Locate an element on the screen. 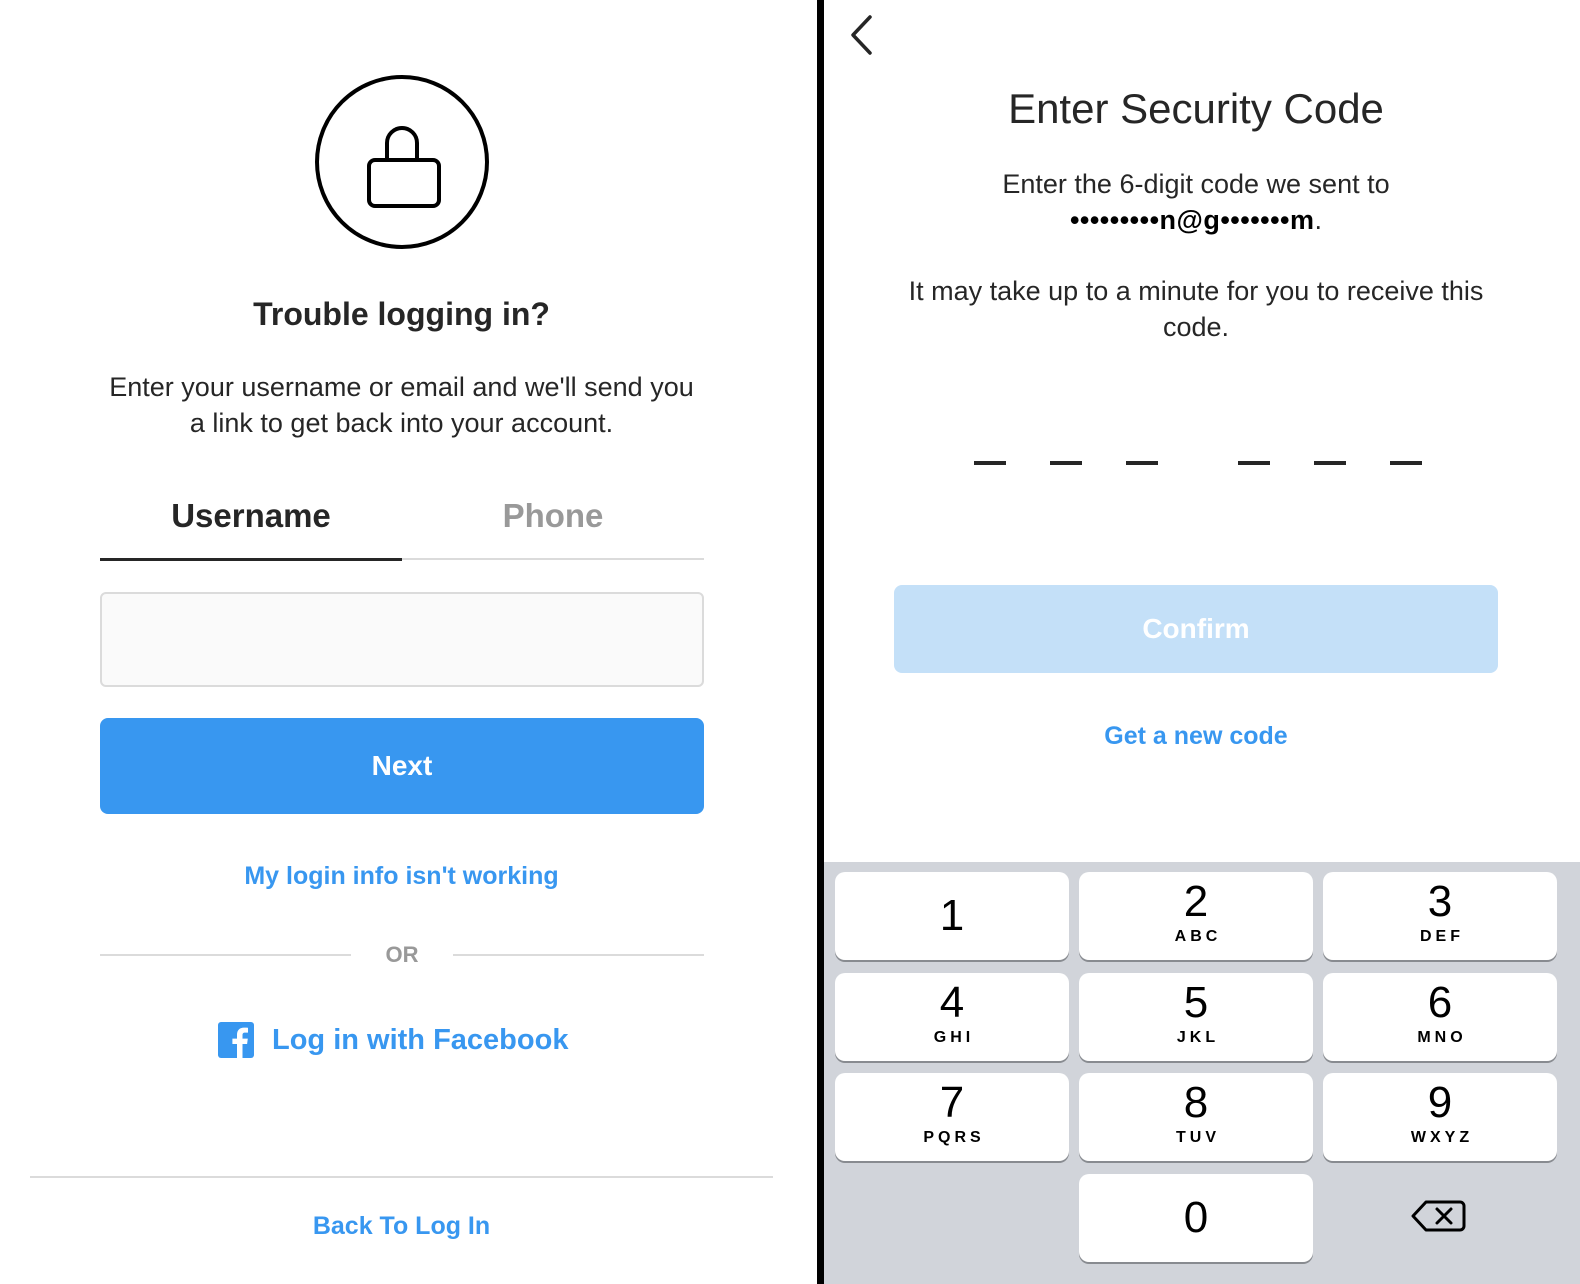 The image size is (1580, 1284). recovery-method-tabs: Username Phone is located at coordinates (402, 524).